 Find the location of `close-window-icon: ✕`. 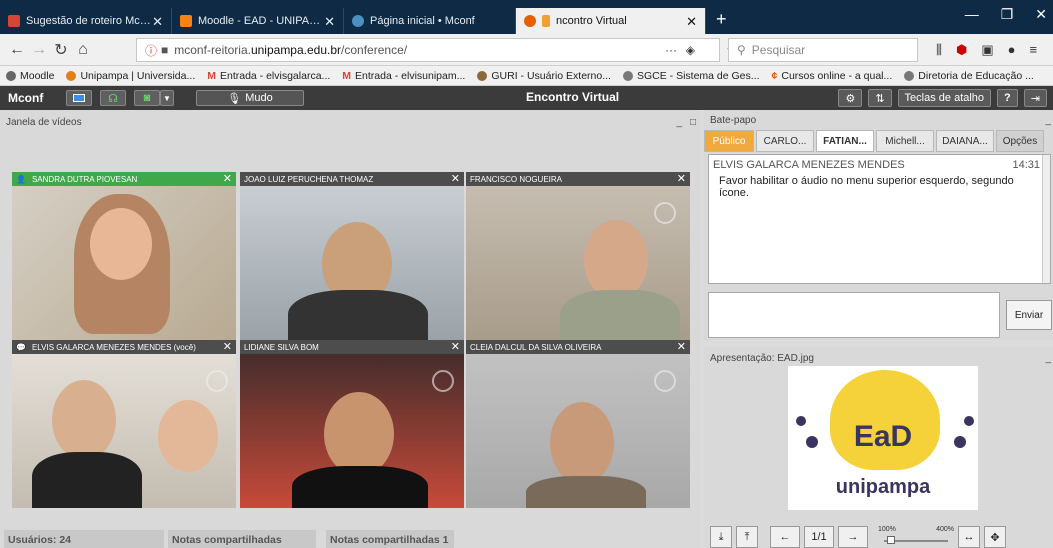

close-window-icon: ✕ is located at coordinates (1041, 14).